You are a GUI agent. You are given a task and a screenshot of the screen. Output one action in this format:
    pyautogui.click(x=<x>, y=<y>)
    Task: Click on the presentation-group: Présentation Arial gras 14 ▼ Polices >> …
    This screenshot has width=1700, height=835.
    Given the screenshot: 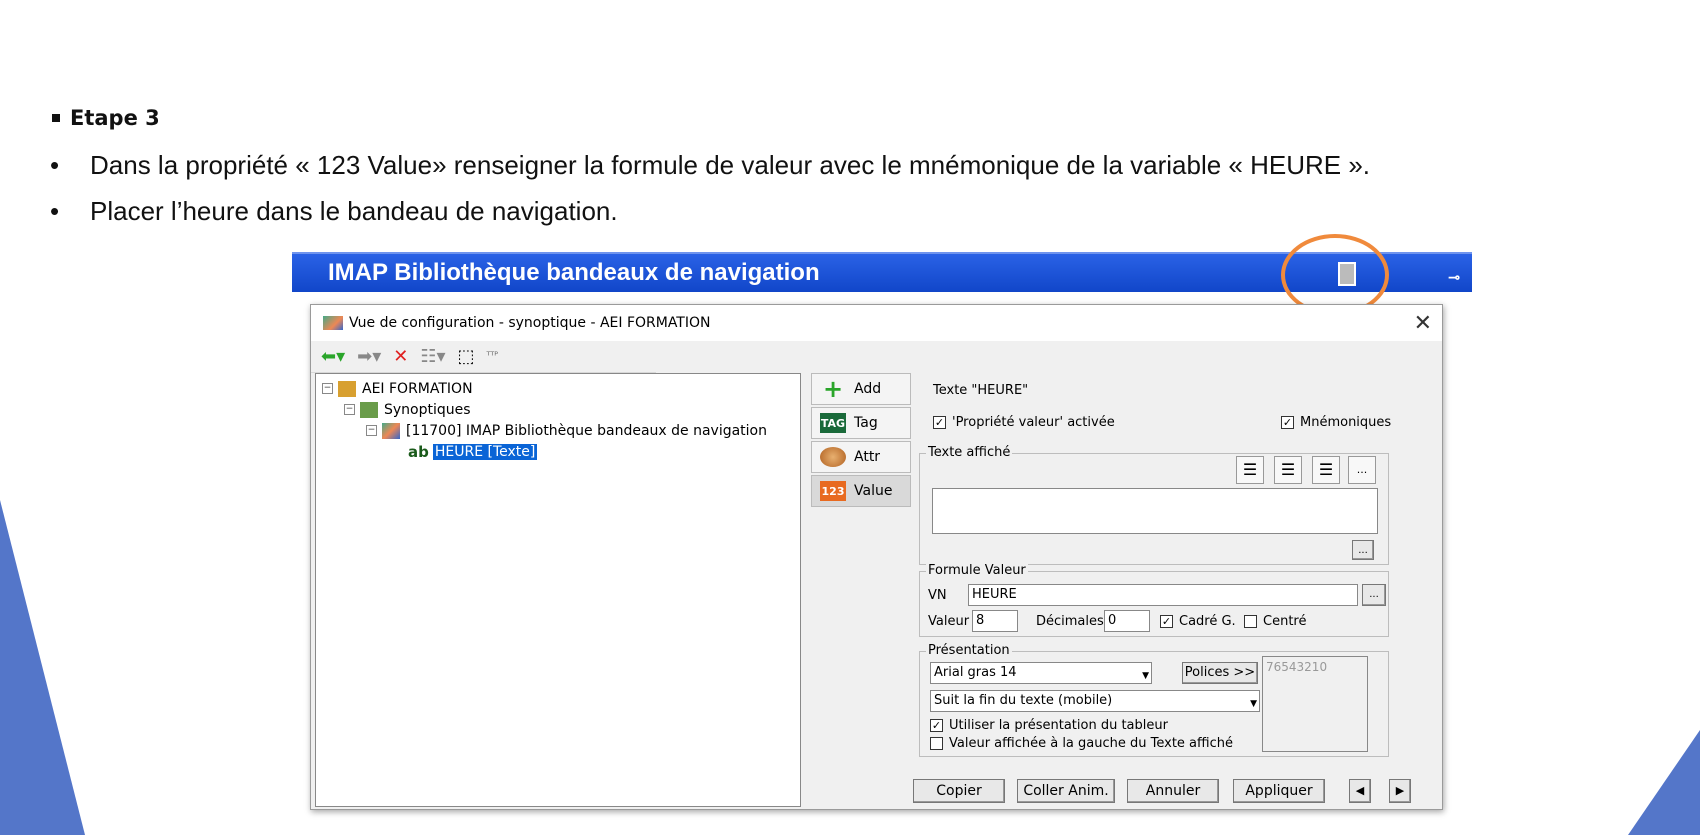 What is the action you would take?
    pyautogui.click(x=1154, y=700)
    